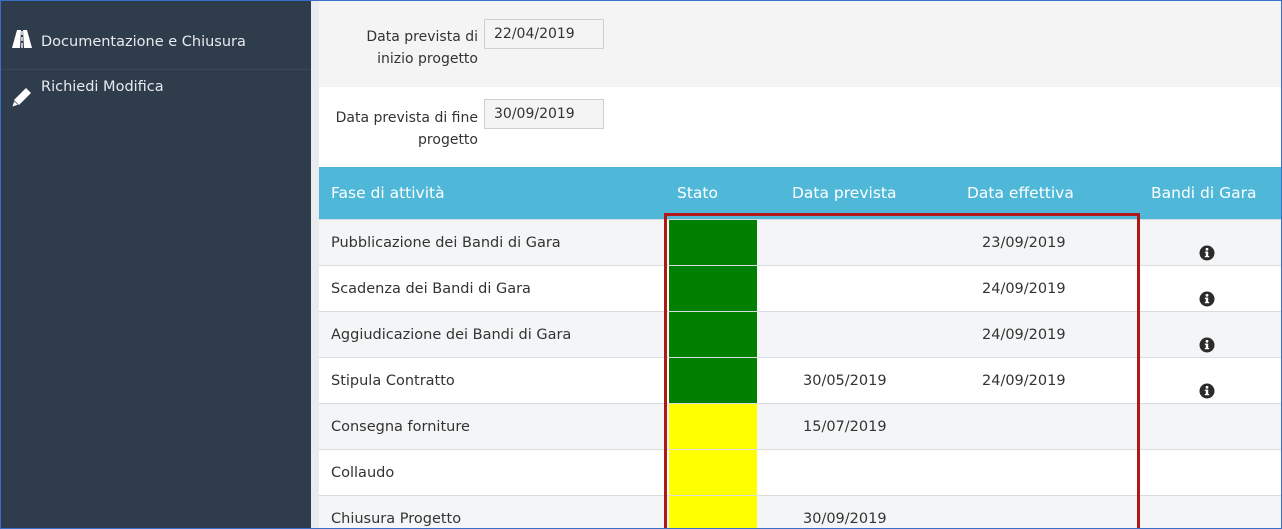 Image resolution: width=1282 pixels, height=529 pixels. What do you see at coordinates (800, 288) in the screenshot?
I see `table-row: Scadenza dei Bandi di Gara 24/09/2019` at bounding box center [800, 288].